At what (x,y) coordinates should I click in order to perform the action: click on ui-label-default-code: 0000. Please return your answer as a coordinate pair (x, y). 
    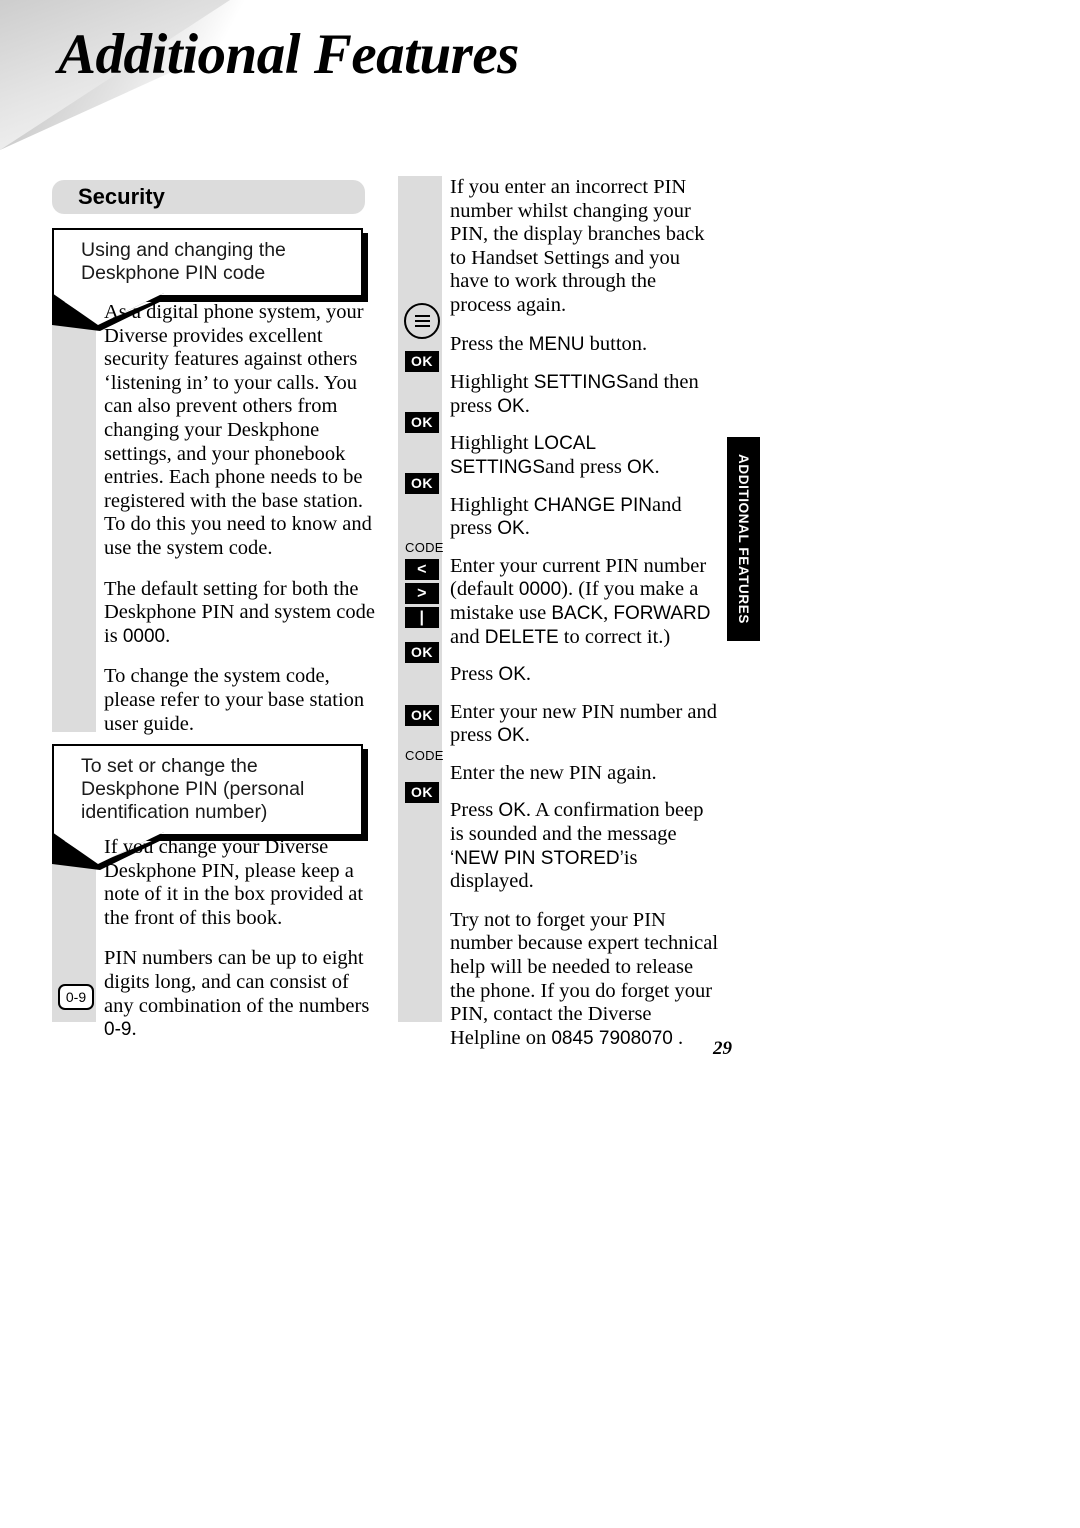
    Looking at the image, I should click on (540, 590).